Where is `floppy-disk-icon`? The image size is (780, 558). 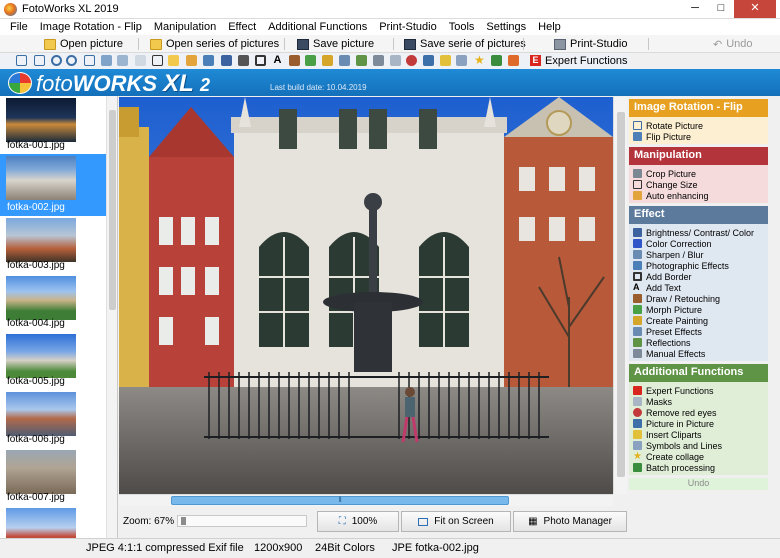 floppy-disk-icon is located at coordinates (303, 44).